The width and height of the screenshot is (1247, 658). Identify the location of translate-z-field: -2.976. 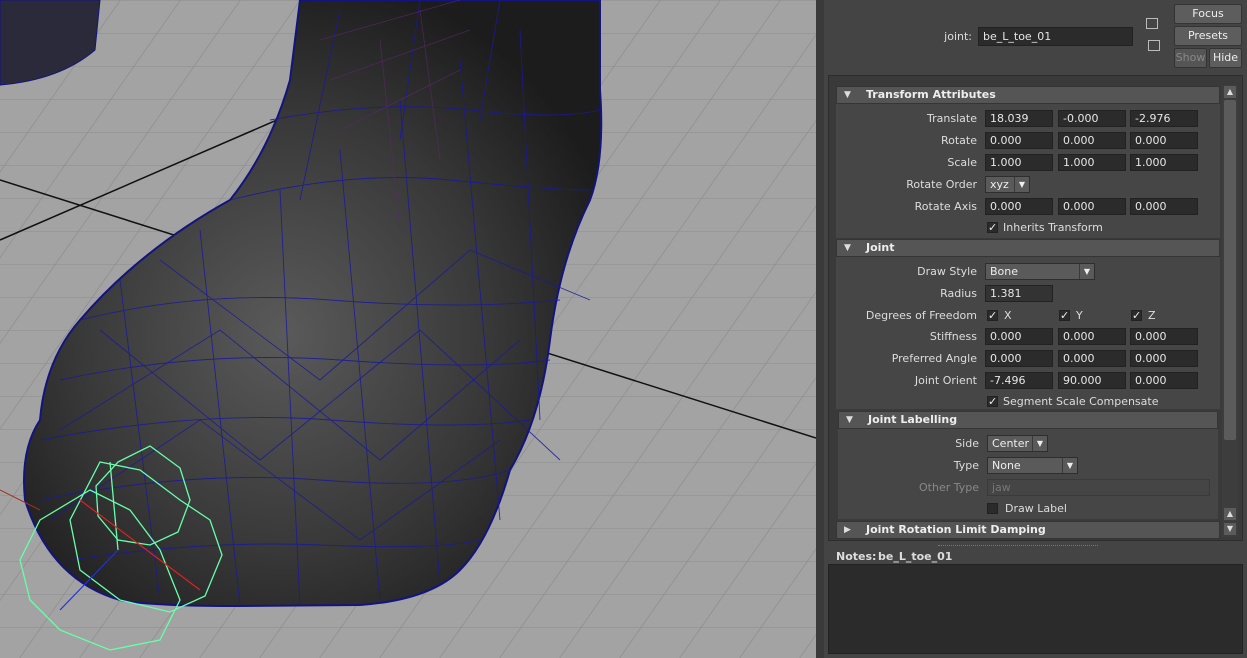
(1164, 118).